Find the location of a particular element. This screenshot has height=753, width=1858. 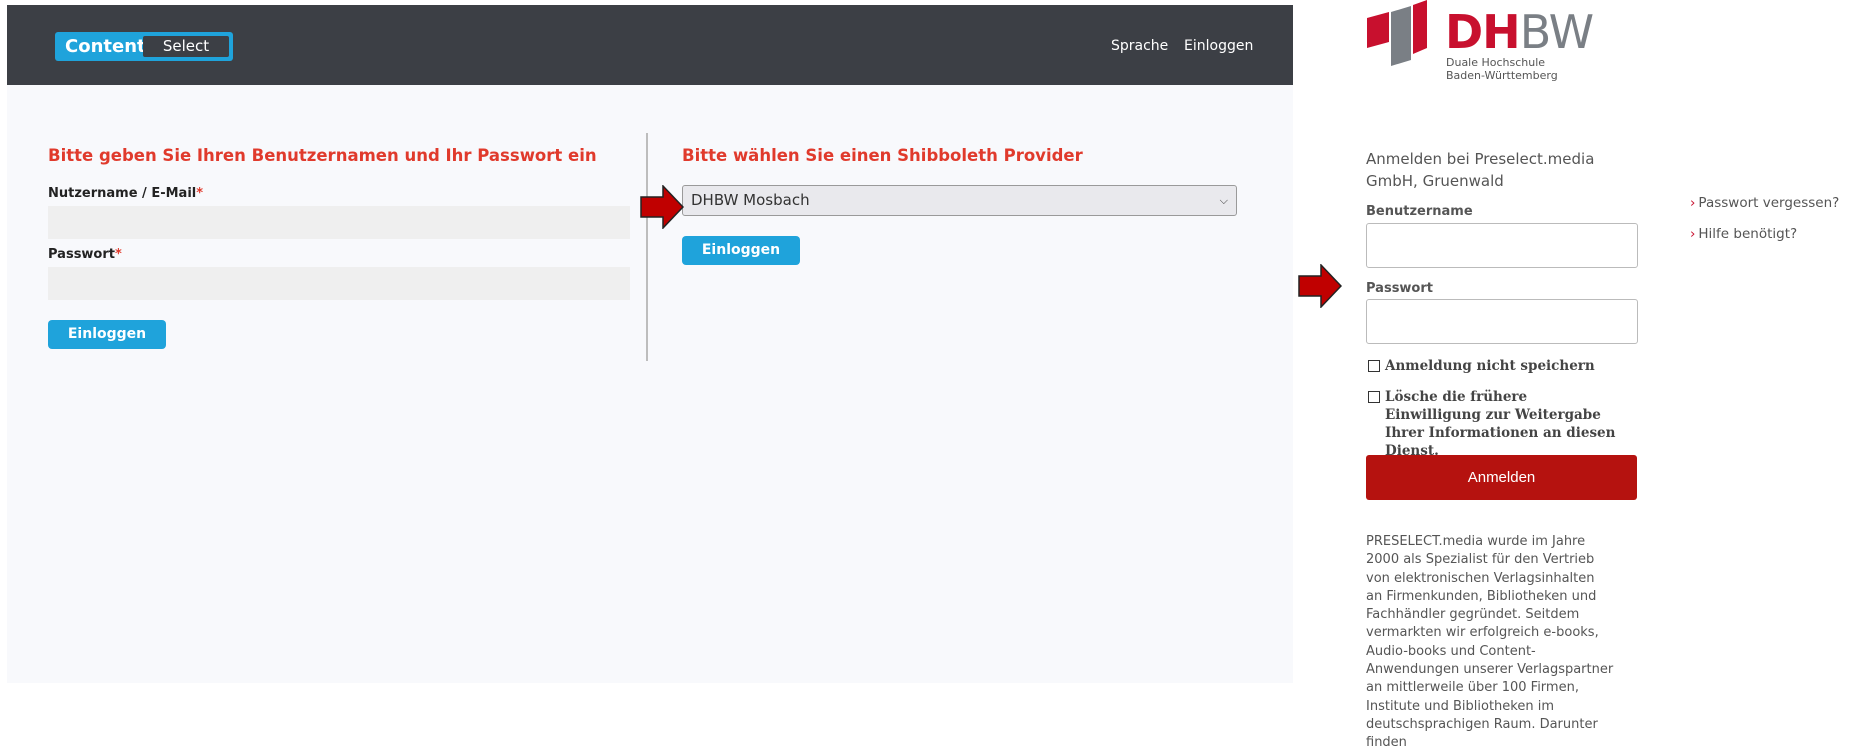

column-divider is located at coordinates (647, 247).